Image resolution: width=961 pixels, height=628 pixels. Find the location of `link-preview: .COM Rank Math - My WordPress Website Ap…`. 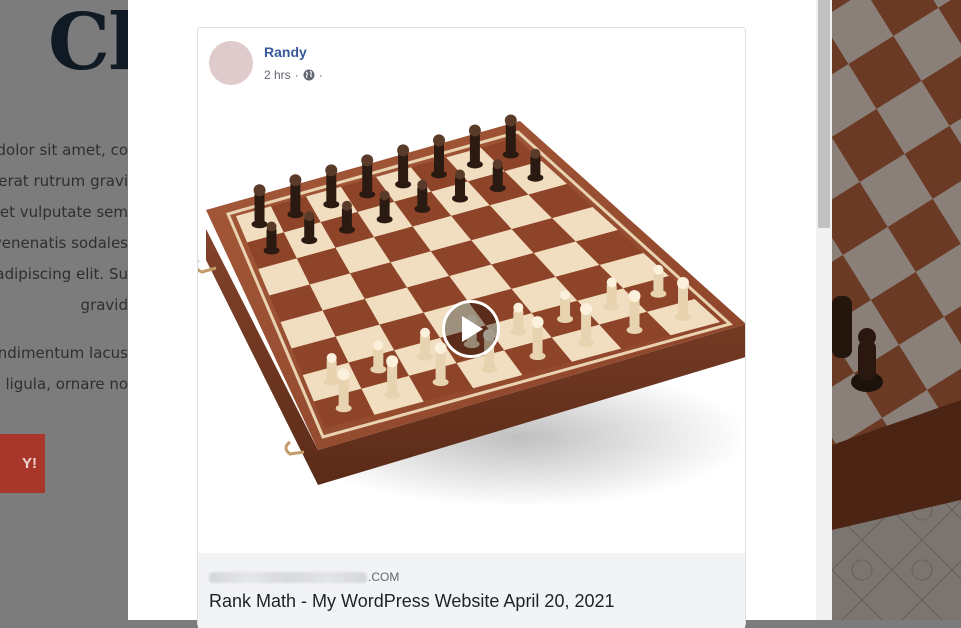

link-preview: .COM Rank Math - My WordPress Website Ap… is located at coordinates (471, 590).